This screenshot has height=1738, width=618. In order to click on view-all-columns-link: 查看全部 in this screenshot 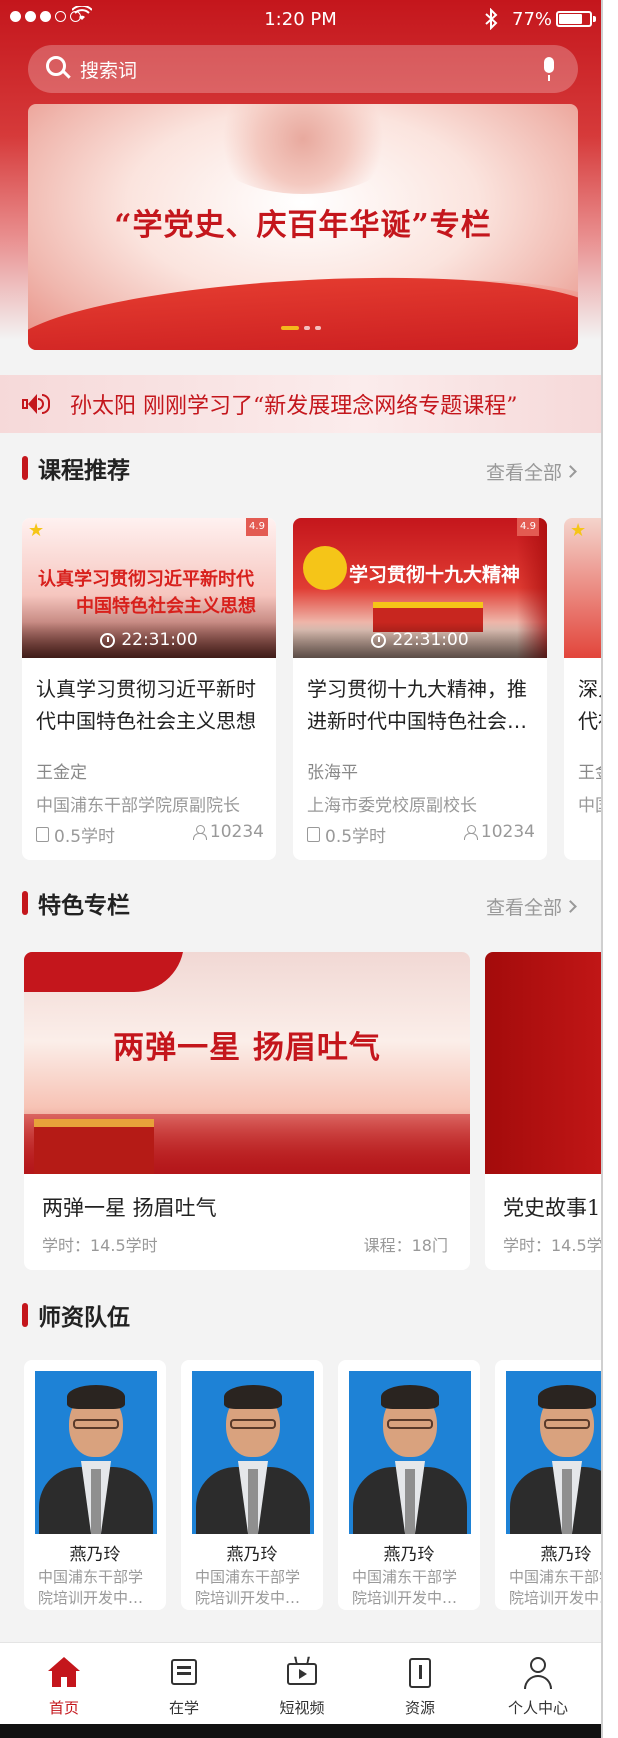, I will do `click(531, 906)`.